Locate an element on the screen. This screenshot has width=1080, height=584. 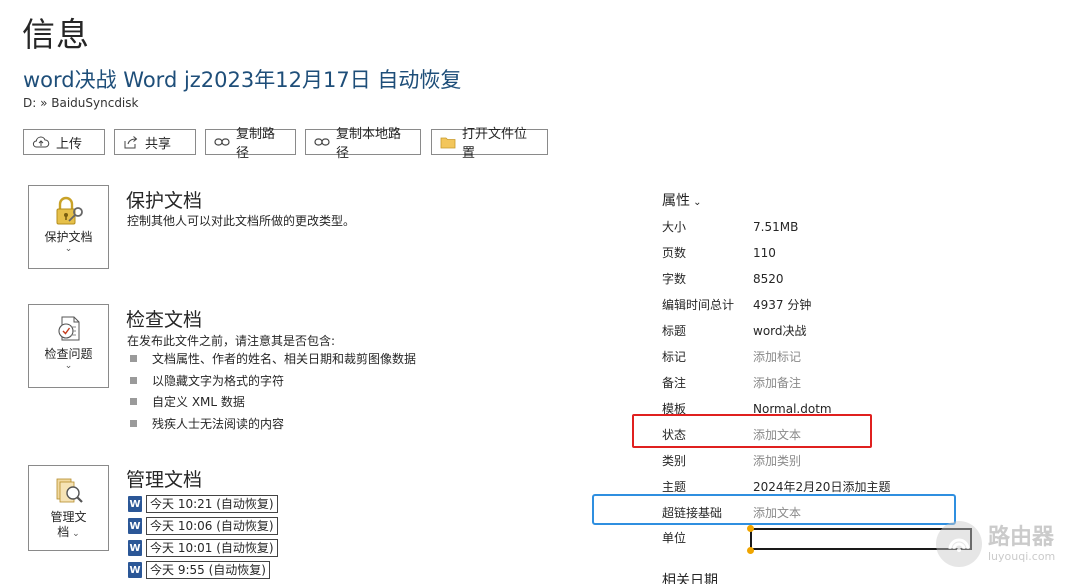
share-icon is located at coordinates (131, 142).